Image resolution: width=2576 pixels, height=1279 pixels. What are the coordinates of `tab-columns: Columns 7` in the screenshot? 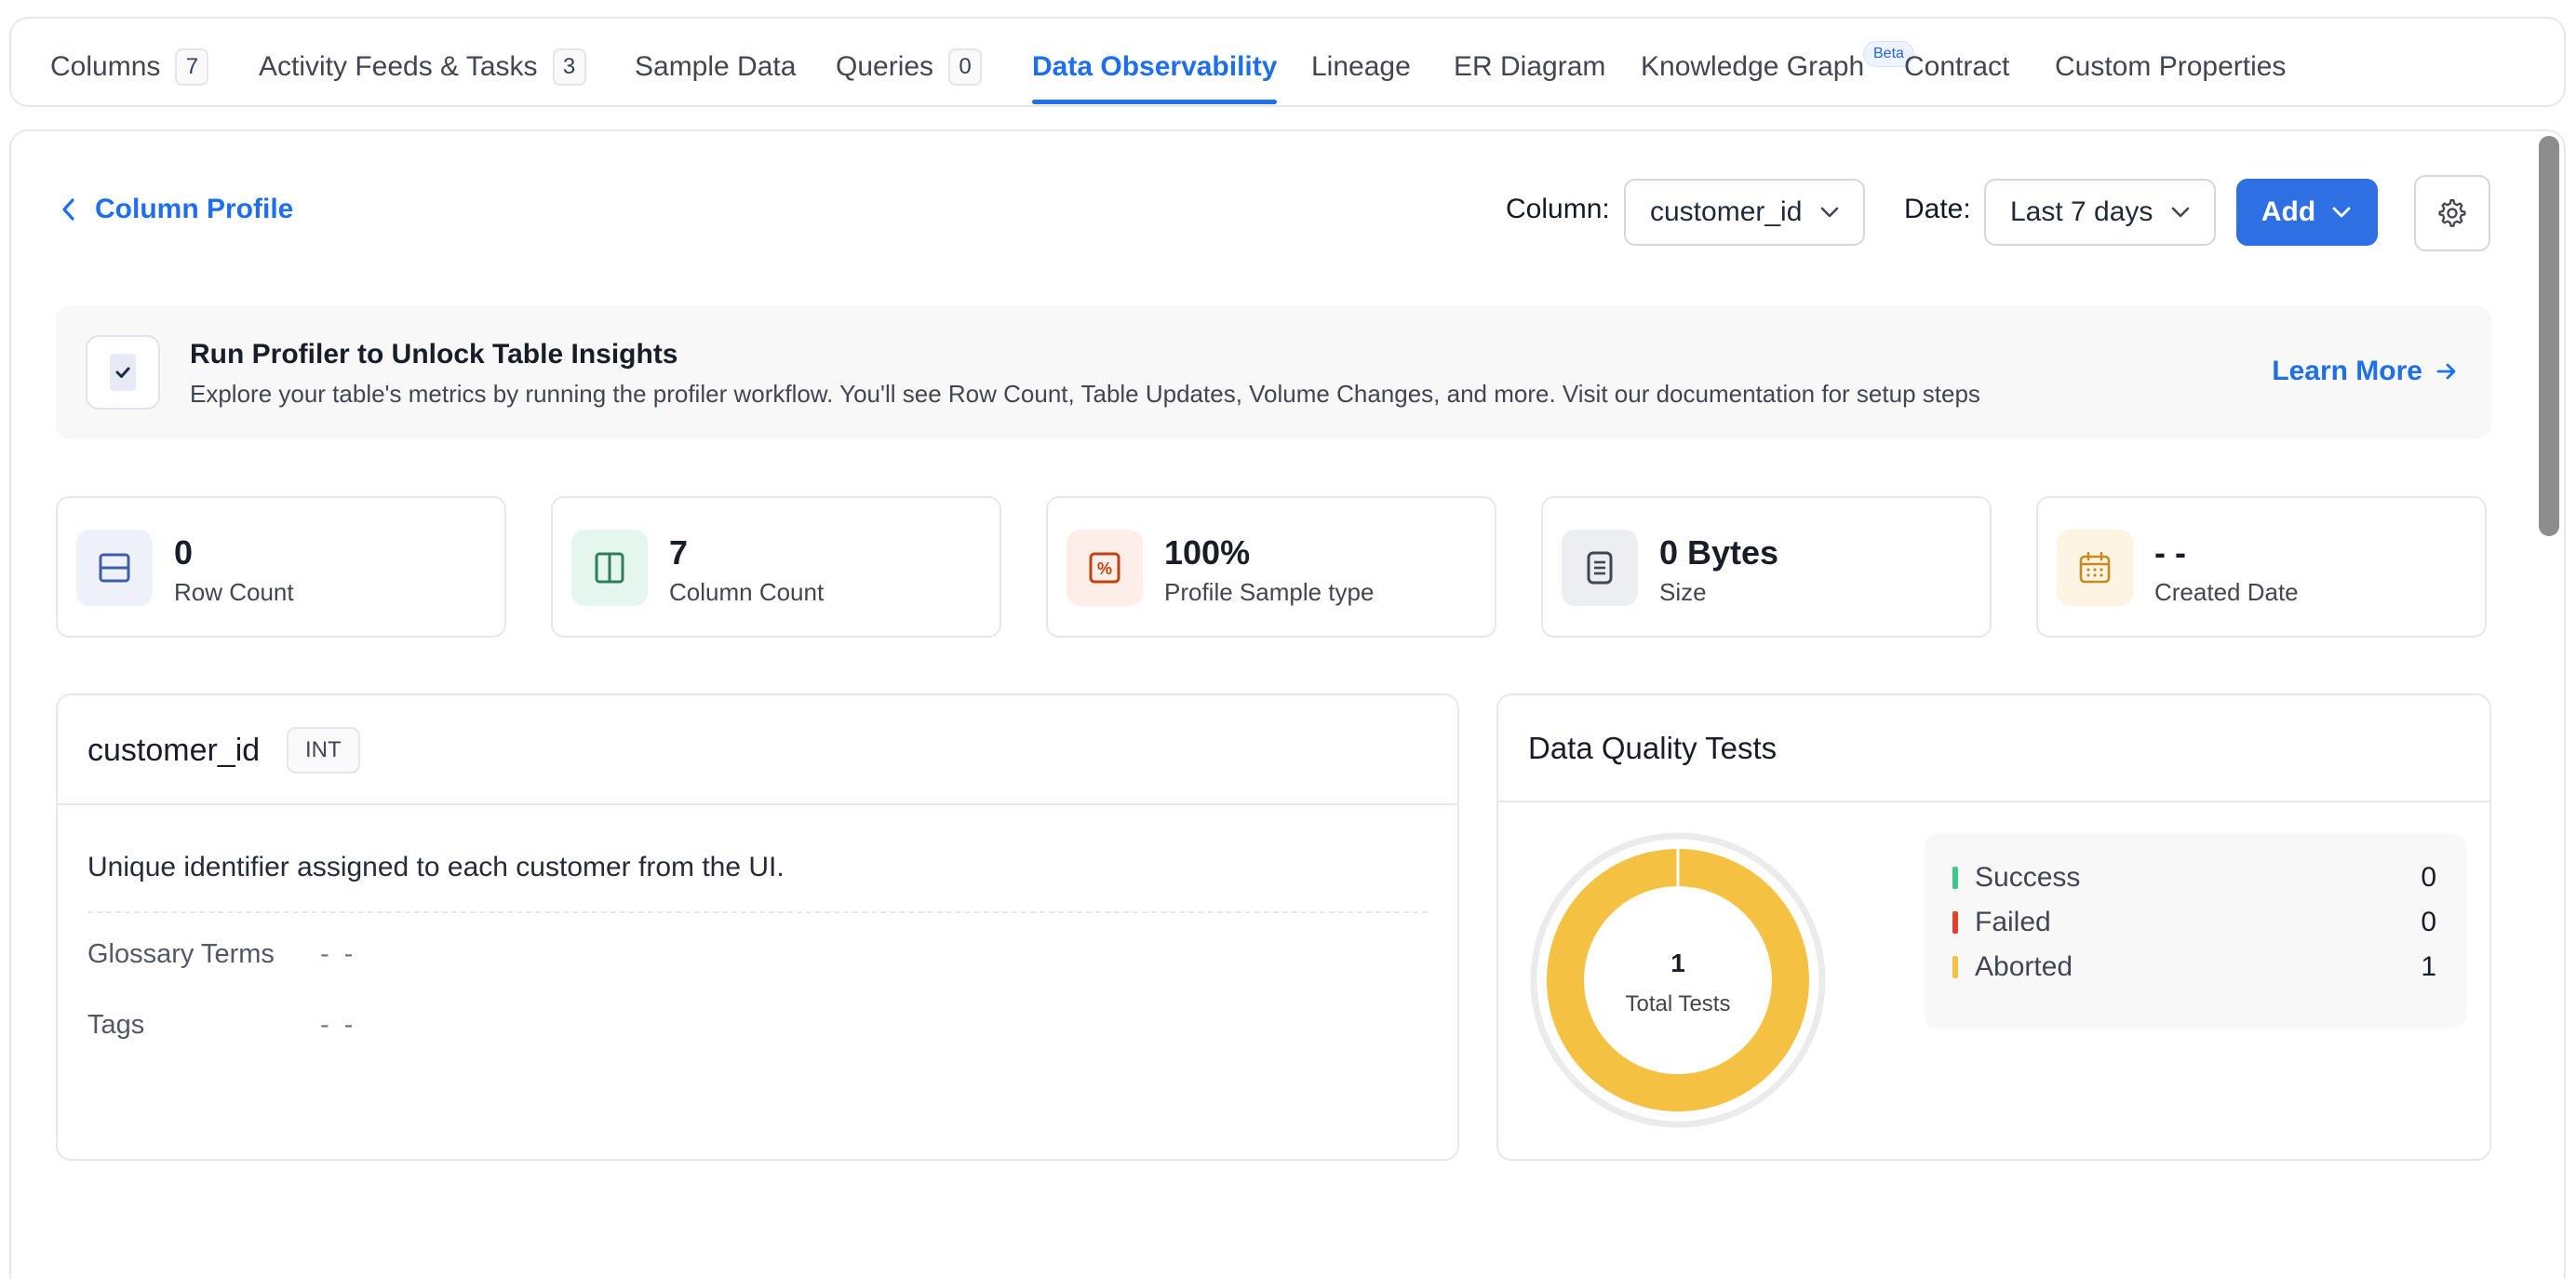 It's located at (129, 67).